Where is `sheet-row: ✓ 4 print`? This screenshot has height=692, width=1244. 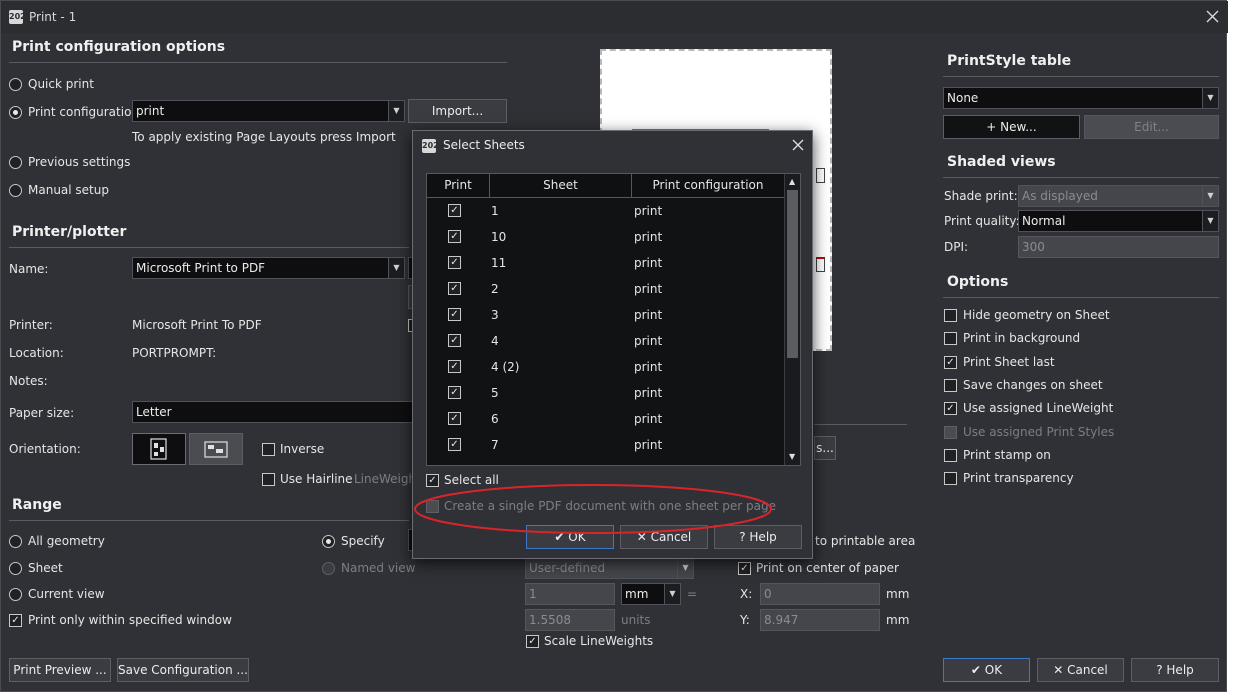
sheet-row: ✓ 4 print is located at coordinates (606, 342).